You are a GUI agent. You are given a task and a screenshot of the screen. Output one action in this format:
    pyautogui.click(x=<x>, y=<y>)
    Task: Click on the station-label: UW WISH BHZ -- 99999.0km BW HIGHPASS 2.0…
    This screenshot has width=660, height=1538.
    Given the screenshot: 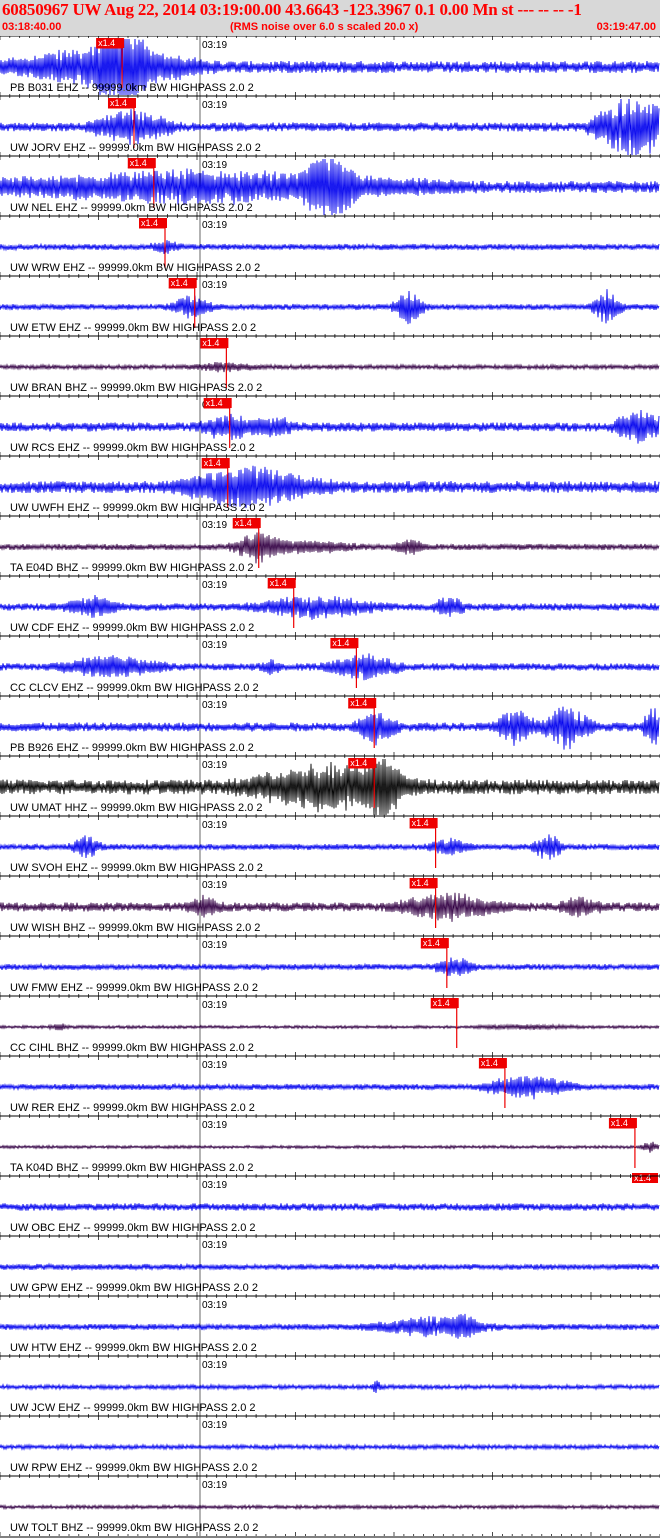 What is the action you would take?
    pyautogui.click(x=135, y=928)
    